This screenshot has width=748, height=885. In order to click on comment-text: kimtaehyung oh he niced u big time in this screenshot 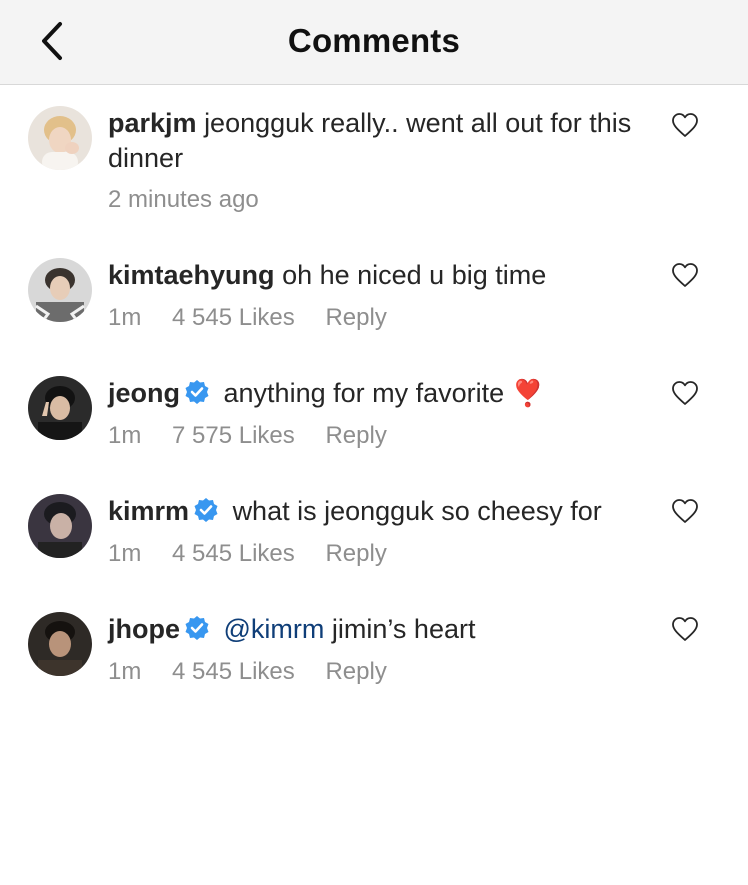, I will do `click(378, 275)`.